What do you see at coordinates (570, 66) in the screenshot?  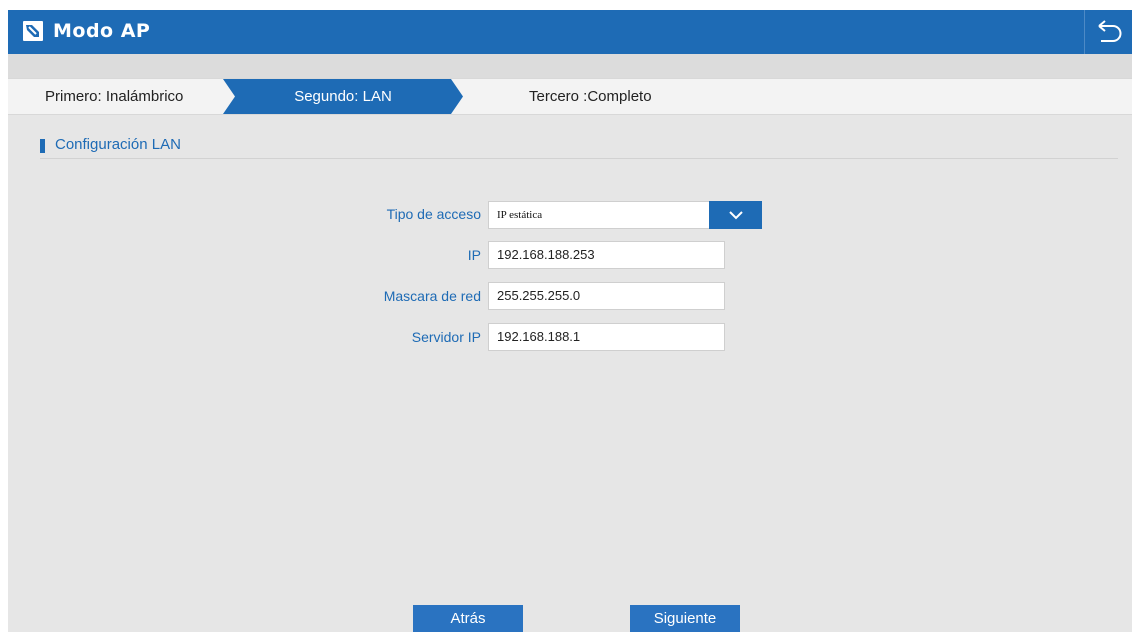 I see `spacer-band` at bounding box center [570, 66].